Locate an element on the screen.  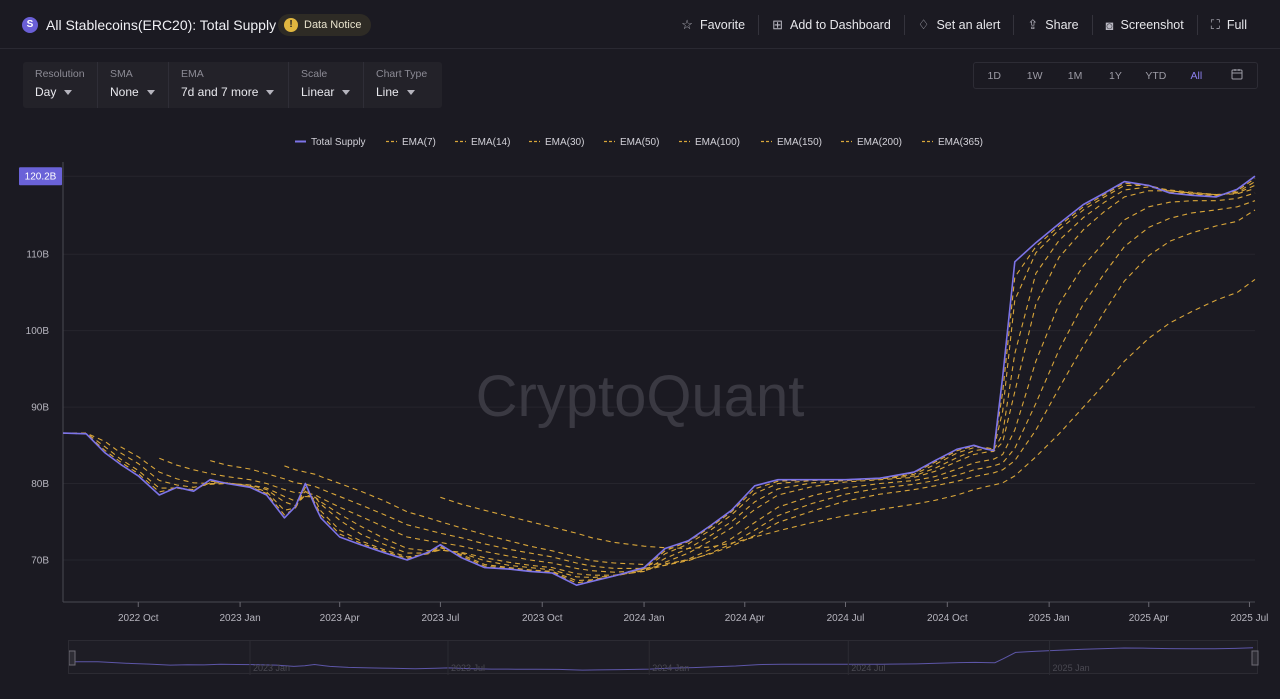
resolution-value: Day is located at coordinates (46, 92).